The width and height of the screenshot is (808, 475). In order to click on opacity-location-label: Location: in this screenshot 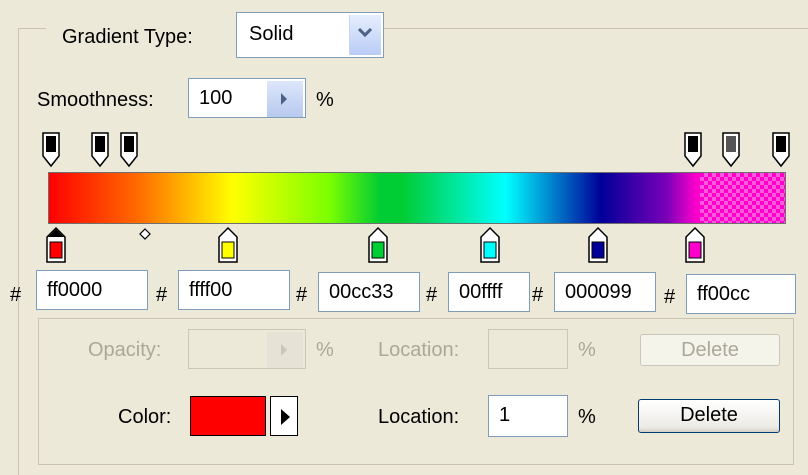, I will do `click(419, 350)`.